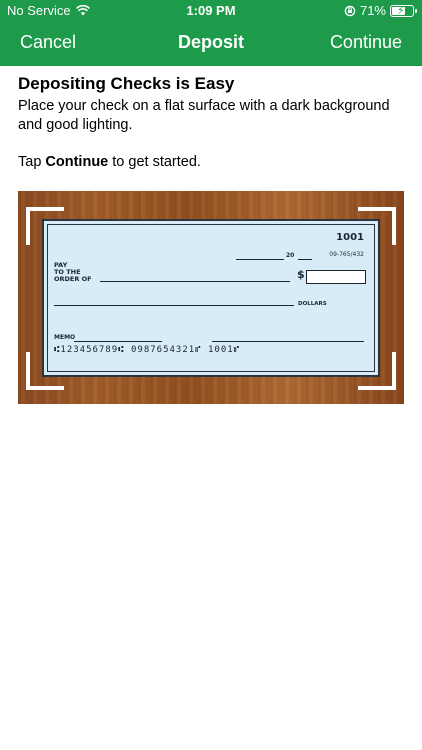  I want to click on memo-label: MEMO, so click(65, 337).